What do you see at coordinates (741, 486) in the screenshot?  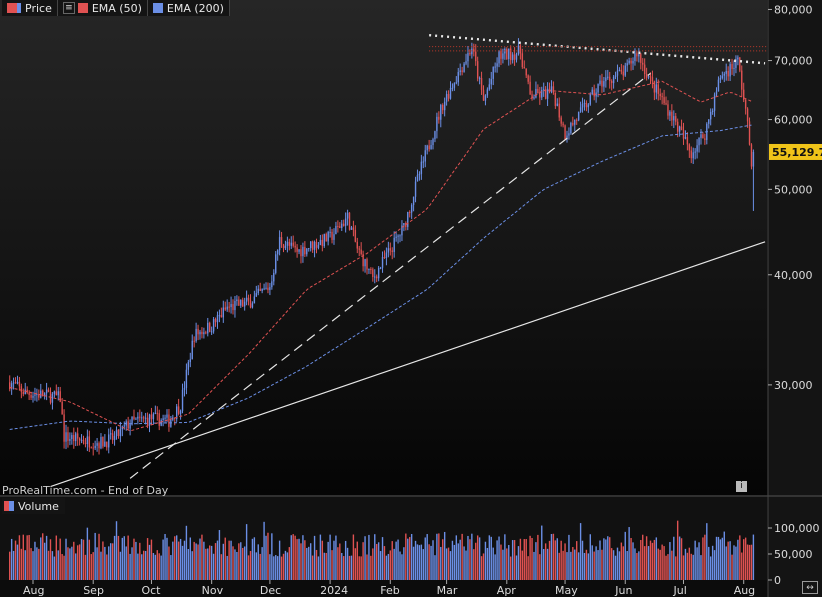 I see `info-icon: i` at bounding box center [741, 486].